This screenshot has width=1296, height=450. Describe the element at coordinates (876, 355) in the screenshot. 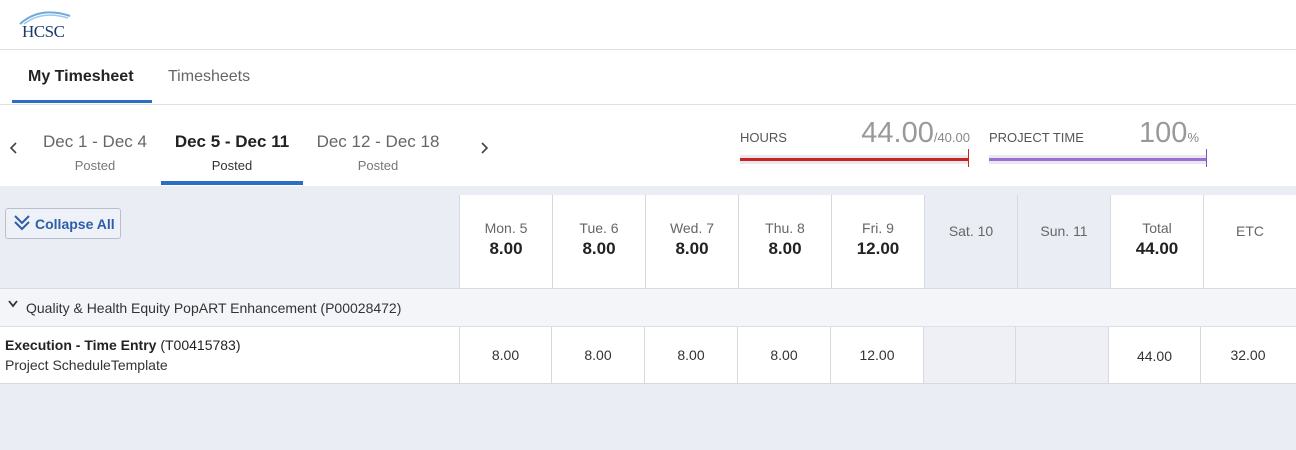

I see `hours-cell-fri: 12.00` at that location.